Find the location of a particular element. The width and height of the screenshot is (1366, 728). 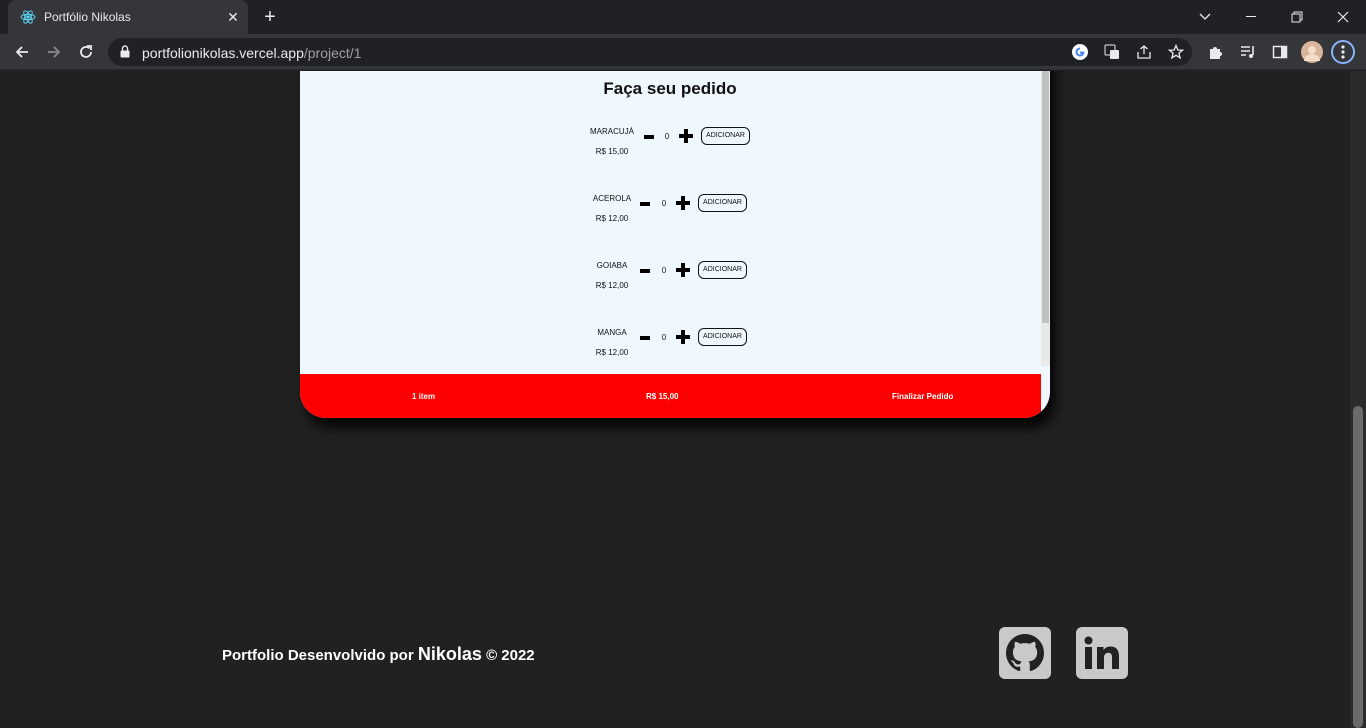

address-bar: portfolionikolas.vercel.app/project/1 is located at coordinates (650, 52).